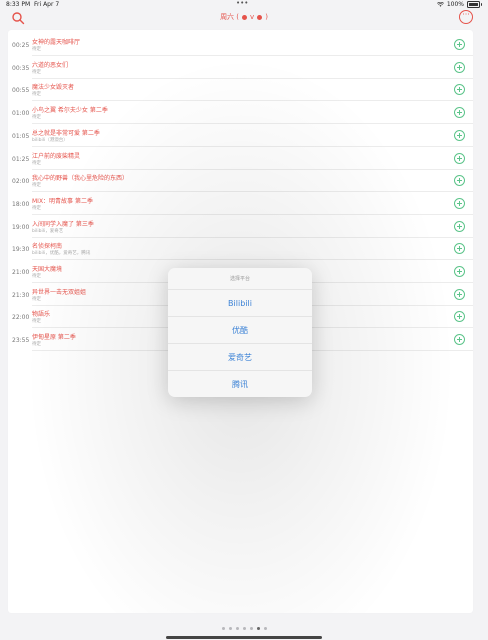 Image resolution: width=488 pixels, height=640 pixels. I want to click on home-indicator, so click(244, 637).